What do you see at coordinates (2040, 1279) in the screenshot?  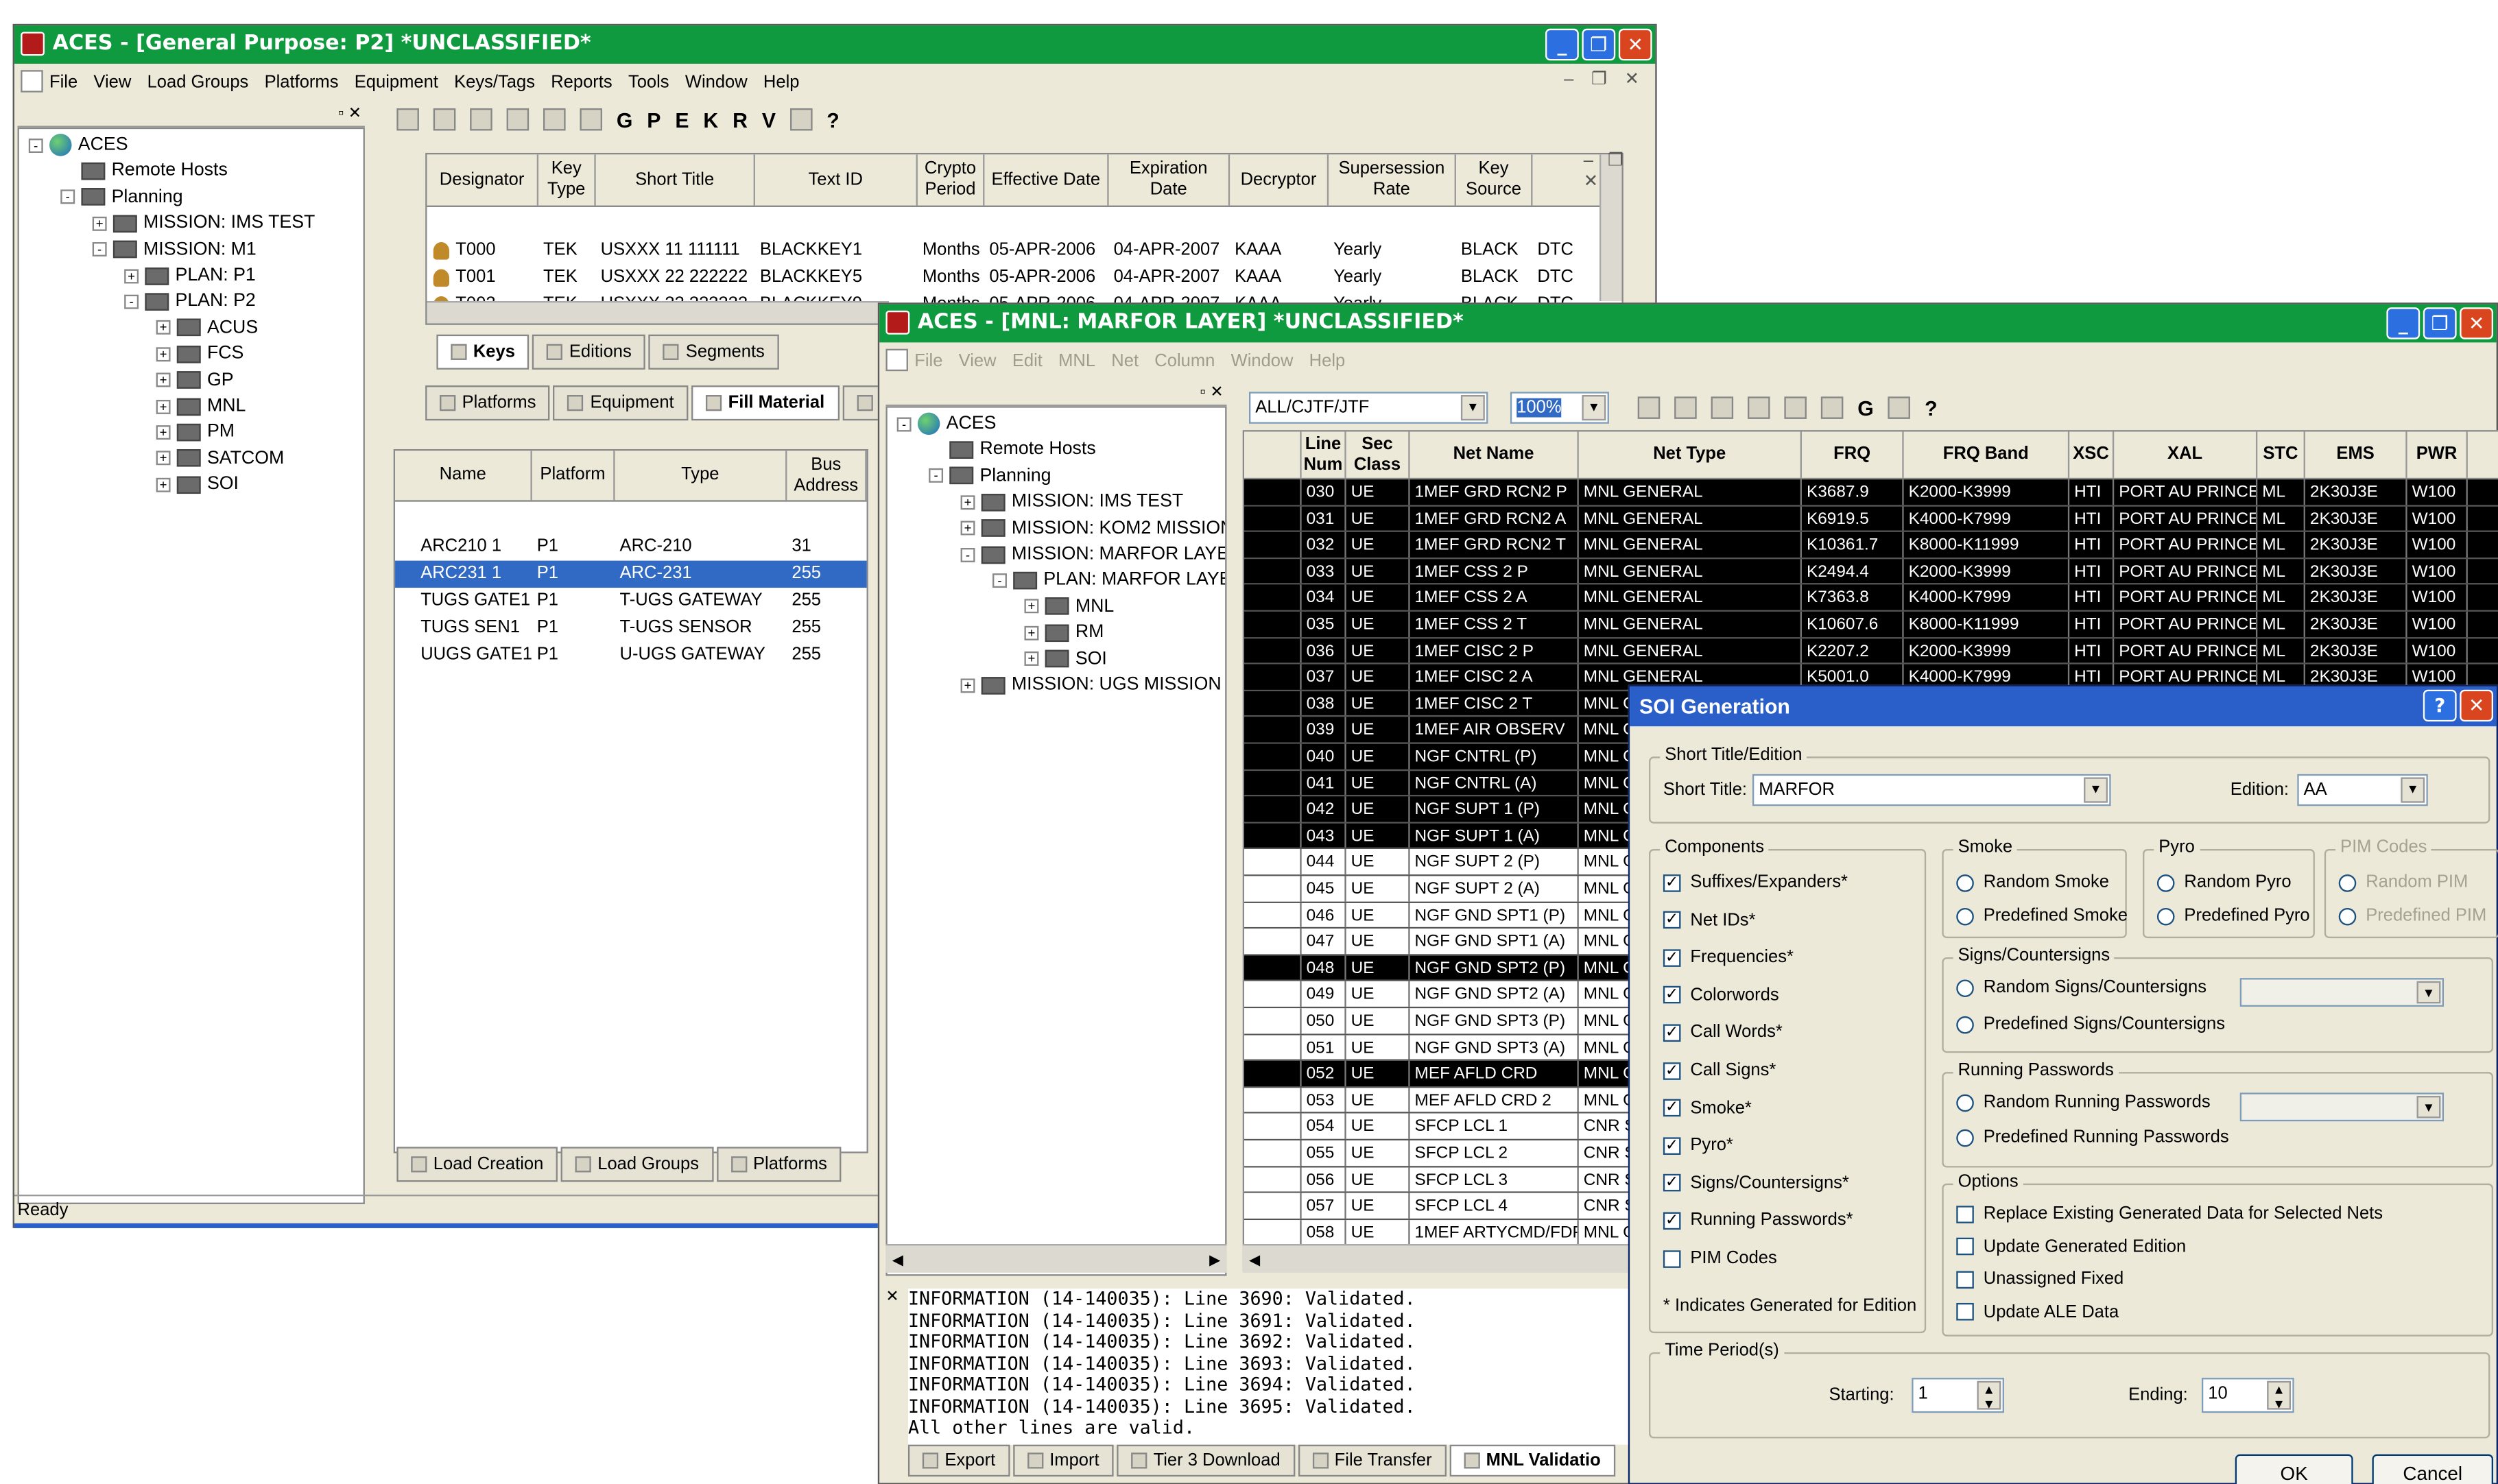 I see `option-checkbox: Unassigned Fixed` at bounding box center [2040, 1279].